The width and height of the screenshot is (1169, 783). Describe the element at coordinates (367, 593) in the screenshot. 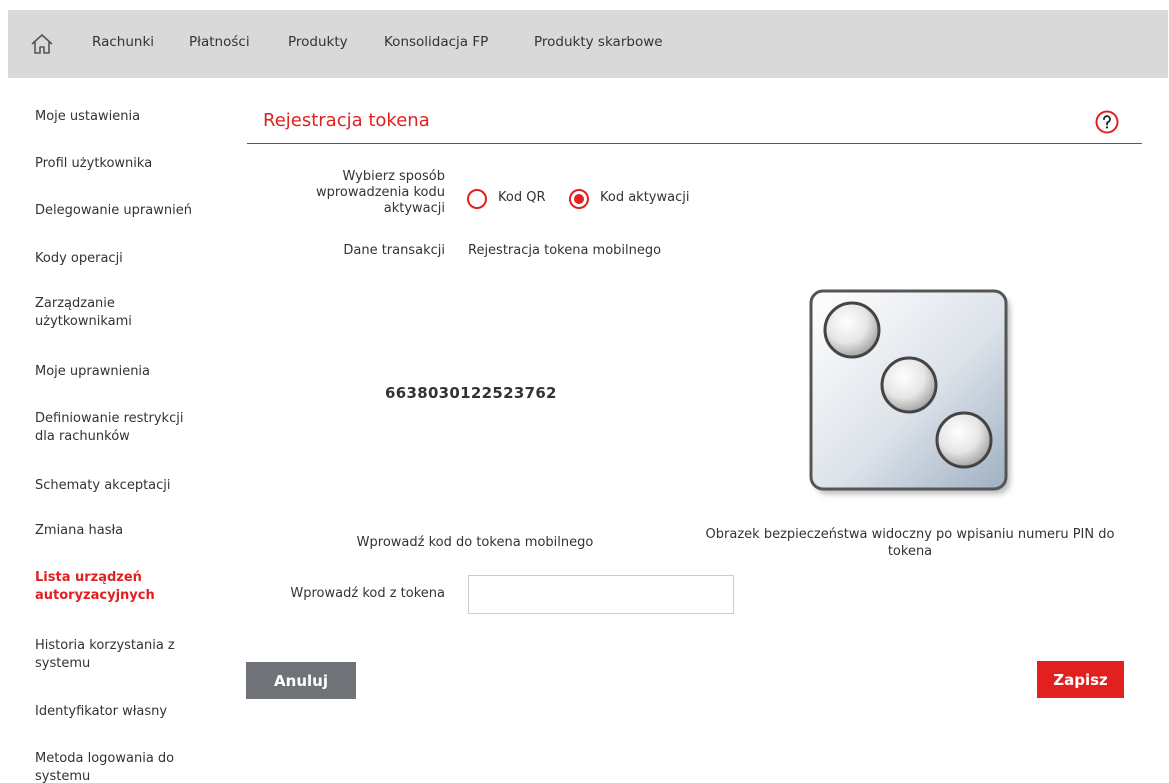

I see `token-input-label: Wprowadź kod z tokena` at that location.